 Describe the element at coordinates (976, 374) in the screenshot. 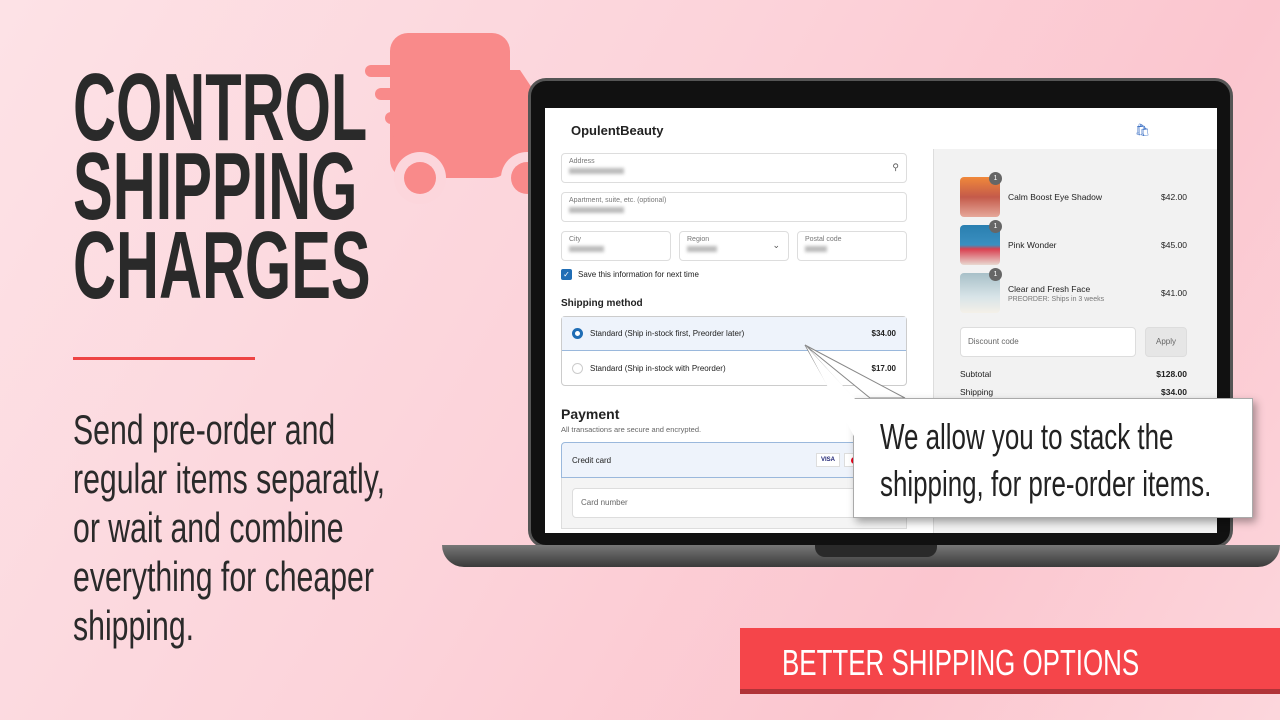

I see `subtotal-label: Subtotal` at that location.